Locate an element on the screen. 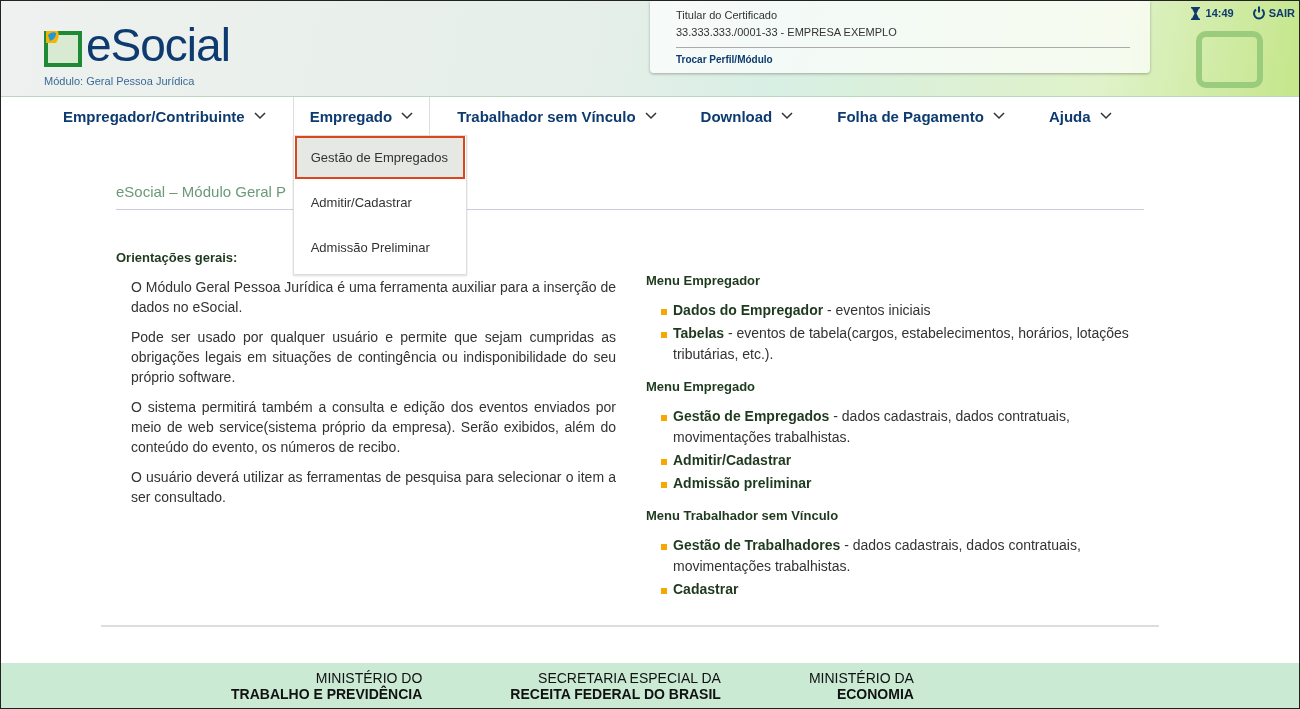 This screenshot has width=1300, height=709. list-item: Admissão preliminar is located at coordinates (742, 483).